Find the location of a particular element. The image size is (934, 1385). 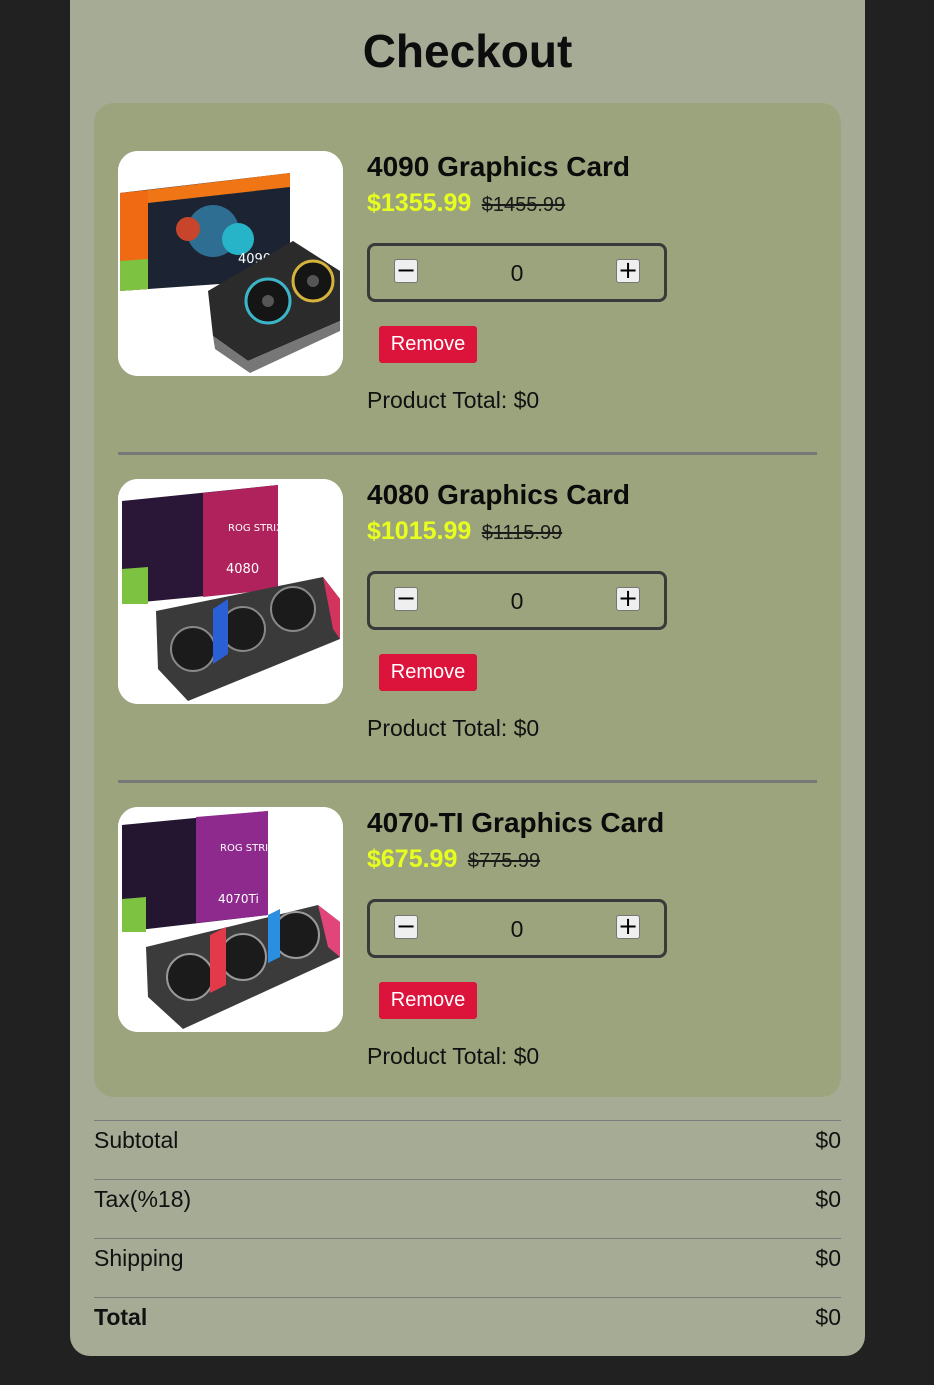

subtotal-label: Subtotal is located at coordinates (136, 1140).